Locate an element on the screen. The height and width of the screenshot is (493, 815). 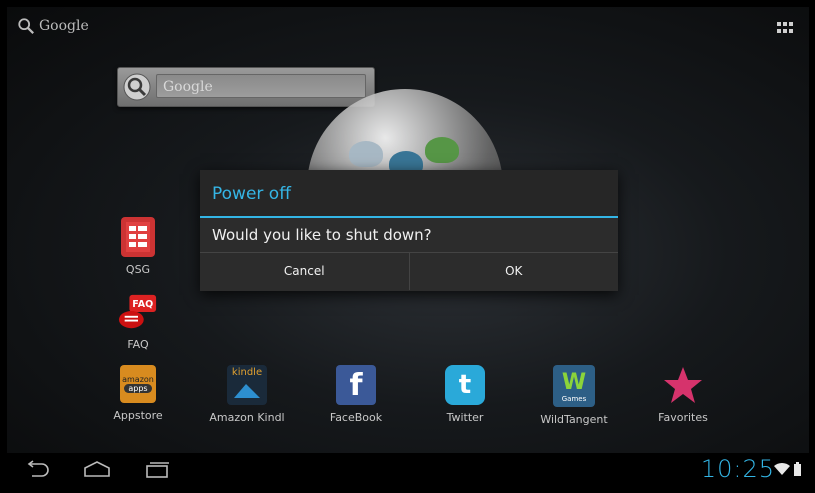
games-icon-text: Games is located at coordinates (574, 398).